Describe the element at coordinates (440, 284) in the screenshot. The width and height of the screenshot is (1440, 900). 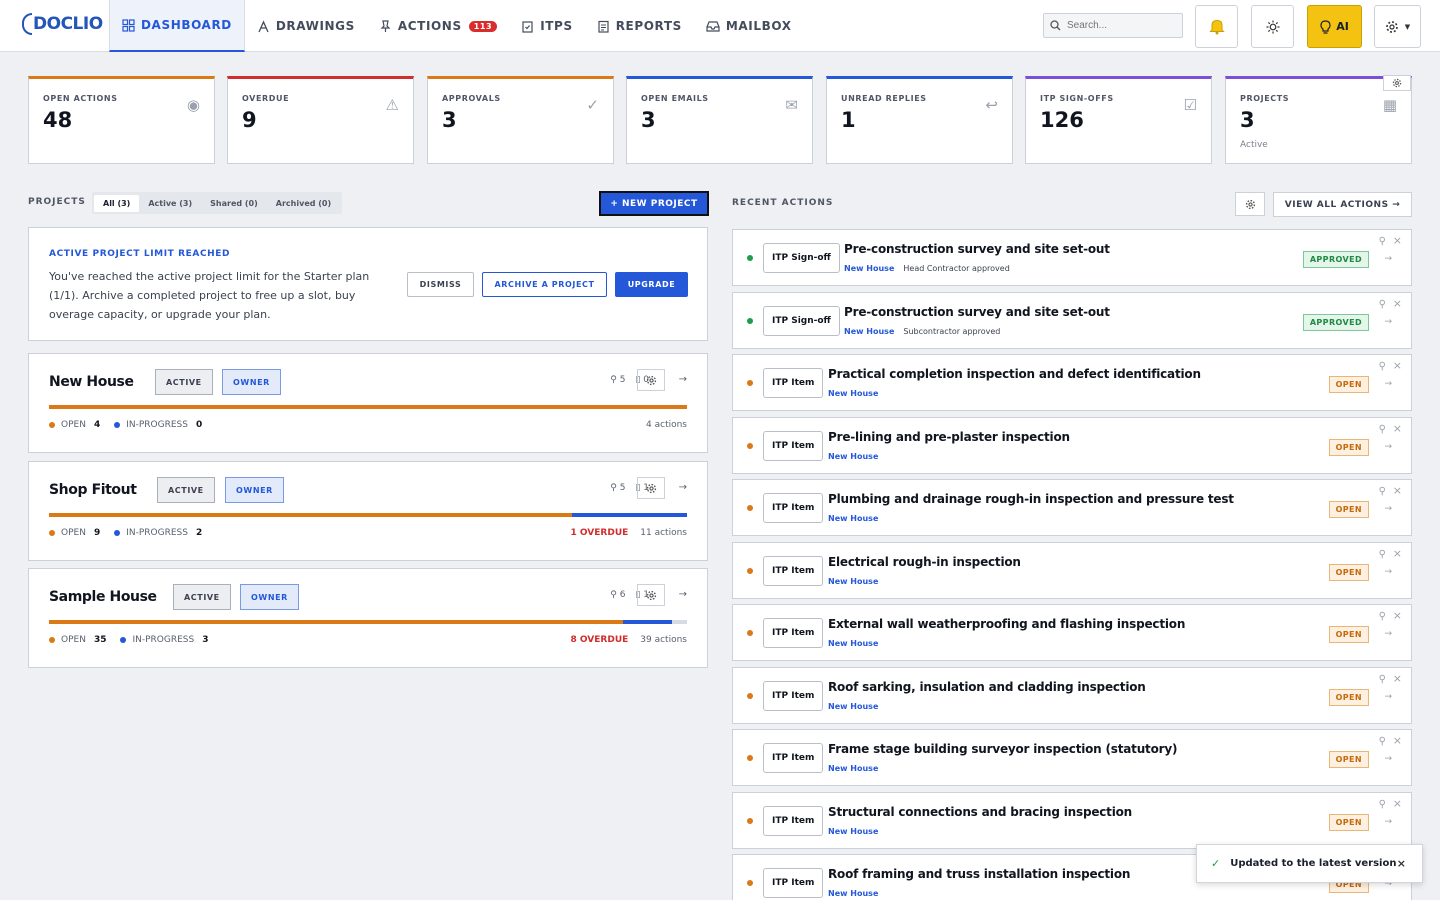
I see `dismiss-button: DISMISS` at that location.